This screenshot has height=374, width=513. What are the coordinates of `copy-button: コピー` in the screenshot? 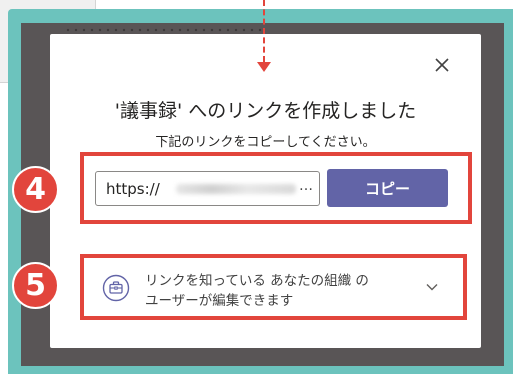 It's located at (387, 188).